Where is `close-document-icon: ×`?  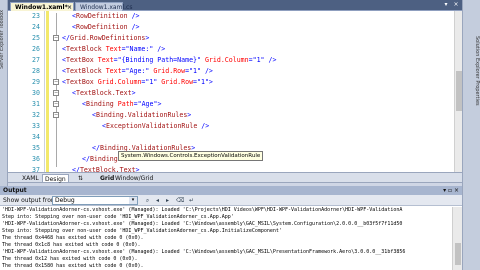 close-document-icon: × is located at coordinates (456, 5).